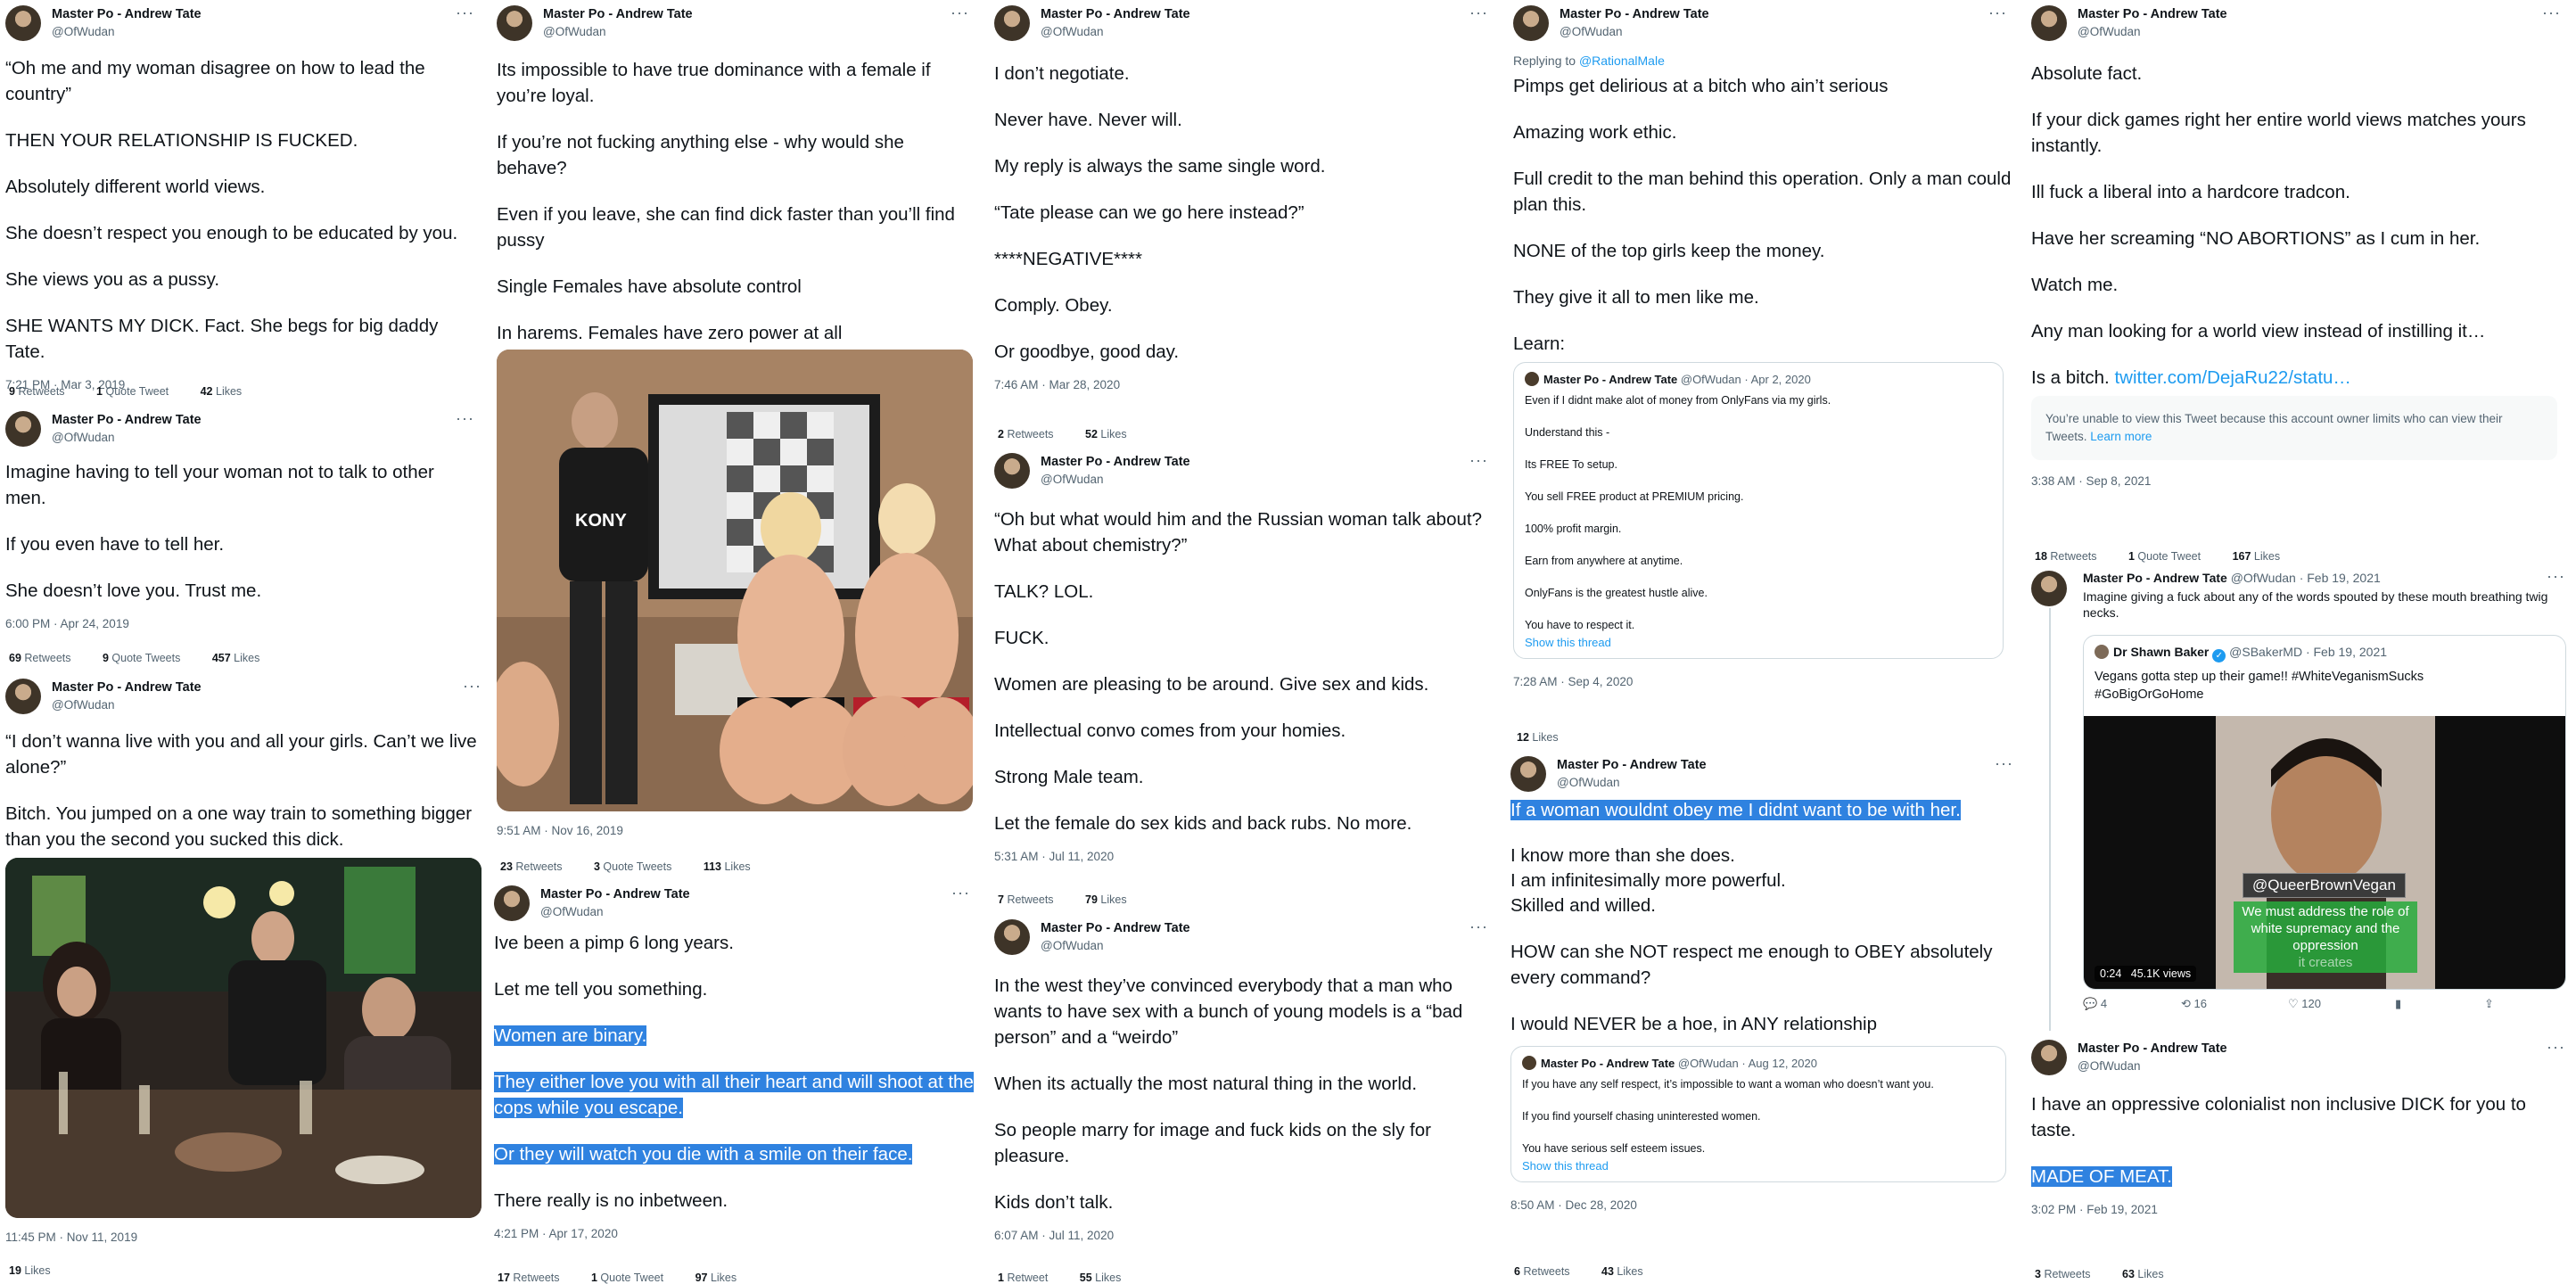 The image size is (2576, 1284). What do you see at coordinates (2340, 578) in the screenshot?
I see `tweet-timestamp: · Feb 19, 2021` at bounding box center [2340, 578].